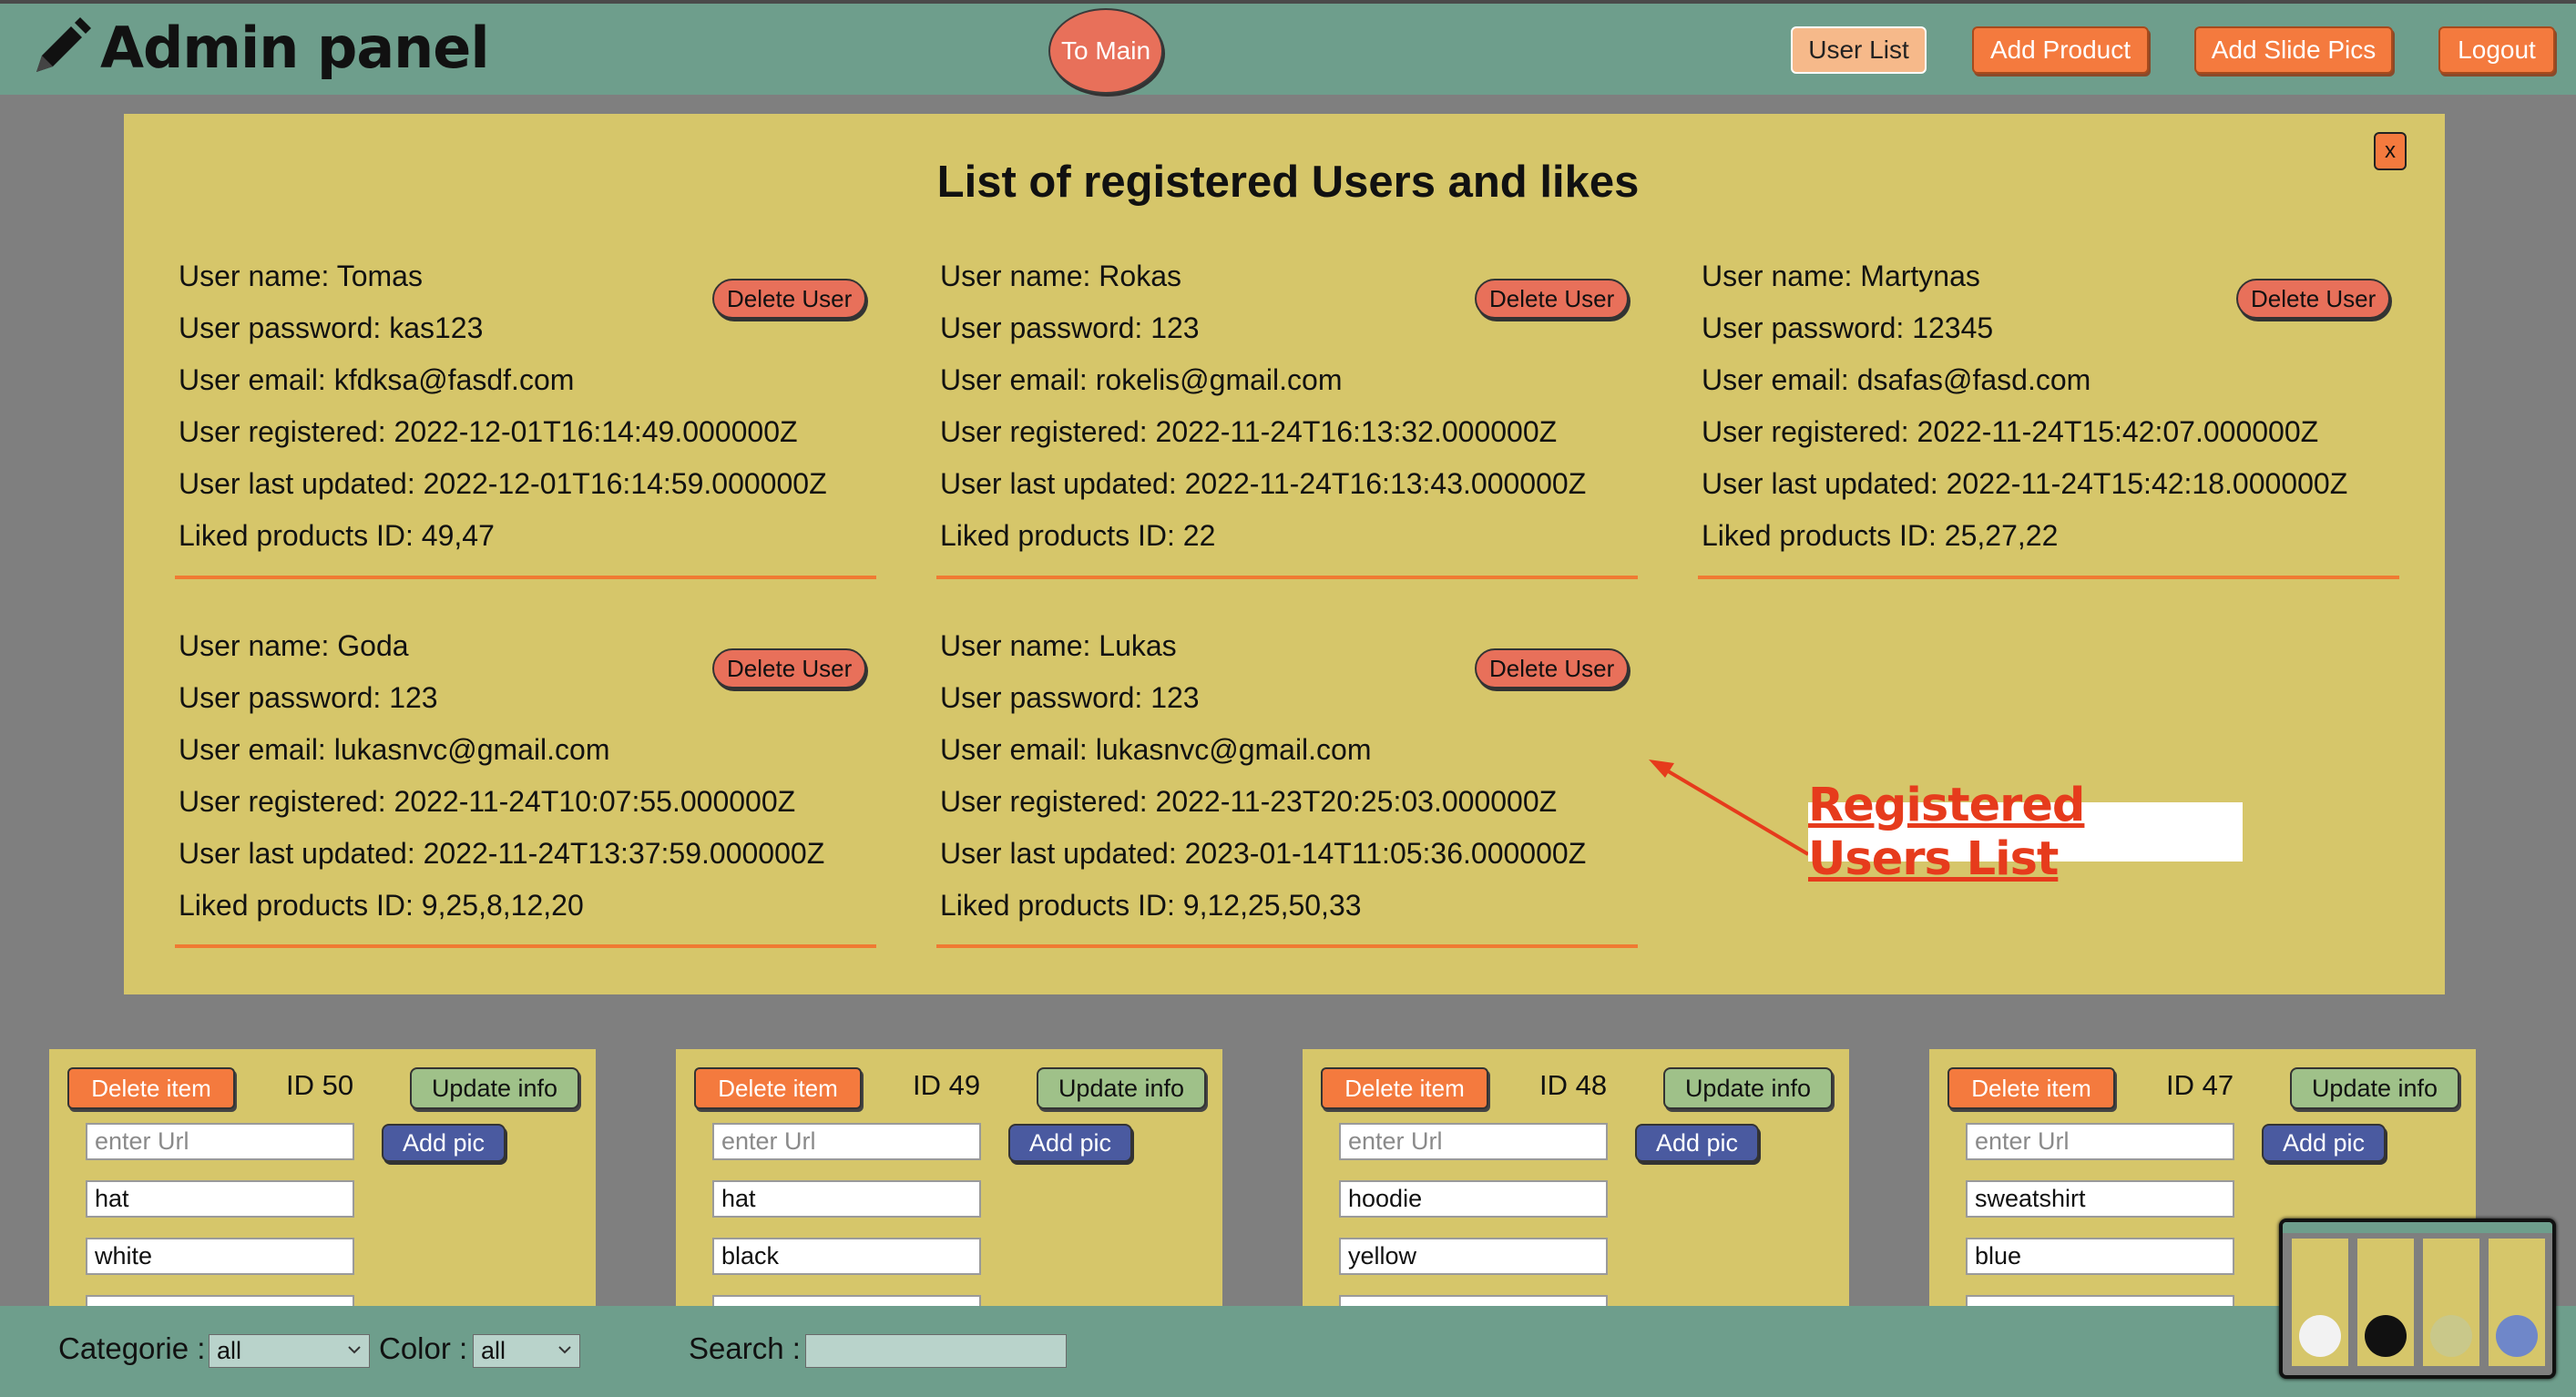 This screenshot has height=1397, width=2576. What do you see at coordinates (1151, 905) in the screenshot?
I see `user-liked-products: Liked products ID: 9,12,25,50,33` at bounding box center [1151, 905].